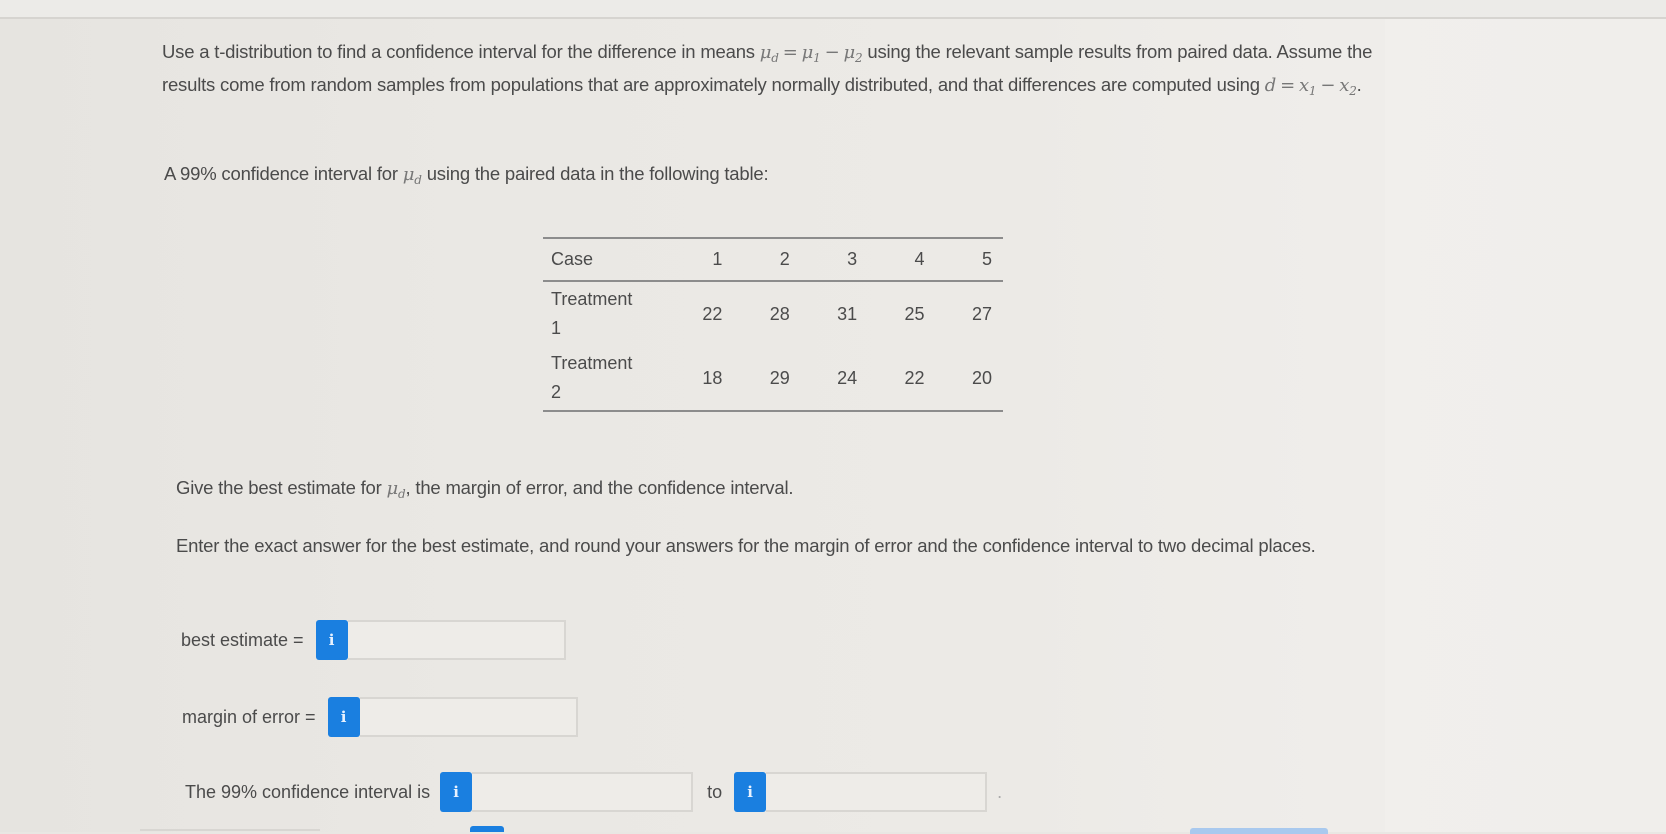  Describe the element at coordinates (242, 639) in the screenshot. I see `best-estimate-label: best estimate =` at that location.